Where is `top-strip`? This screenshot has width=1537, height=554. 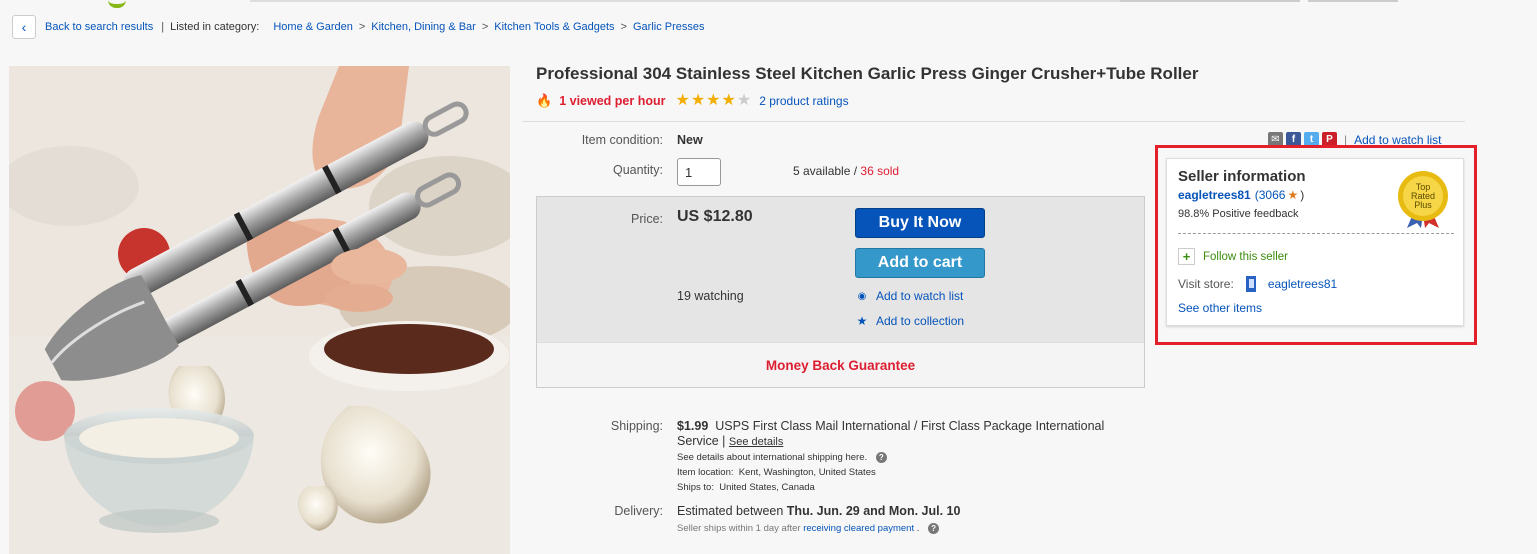 top-strip is located at coordinates (768, 2).